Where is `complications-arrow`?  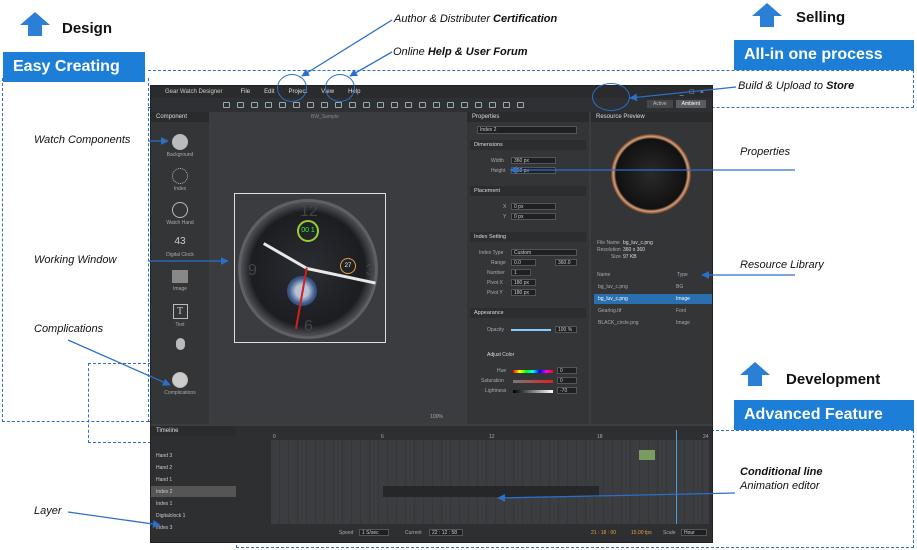
complications-arrow is located at coordinates (119, 362).